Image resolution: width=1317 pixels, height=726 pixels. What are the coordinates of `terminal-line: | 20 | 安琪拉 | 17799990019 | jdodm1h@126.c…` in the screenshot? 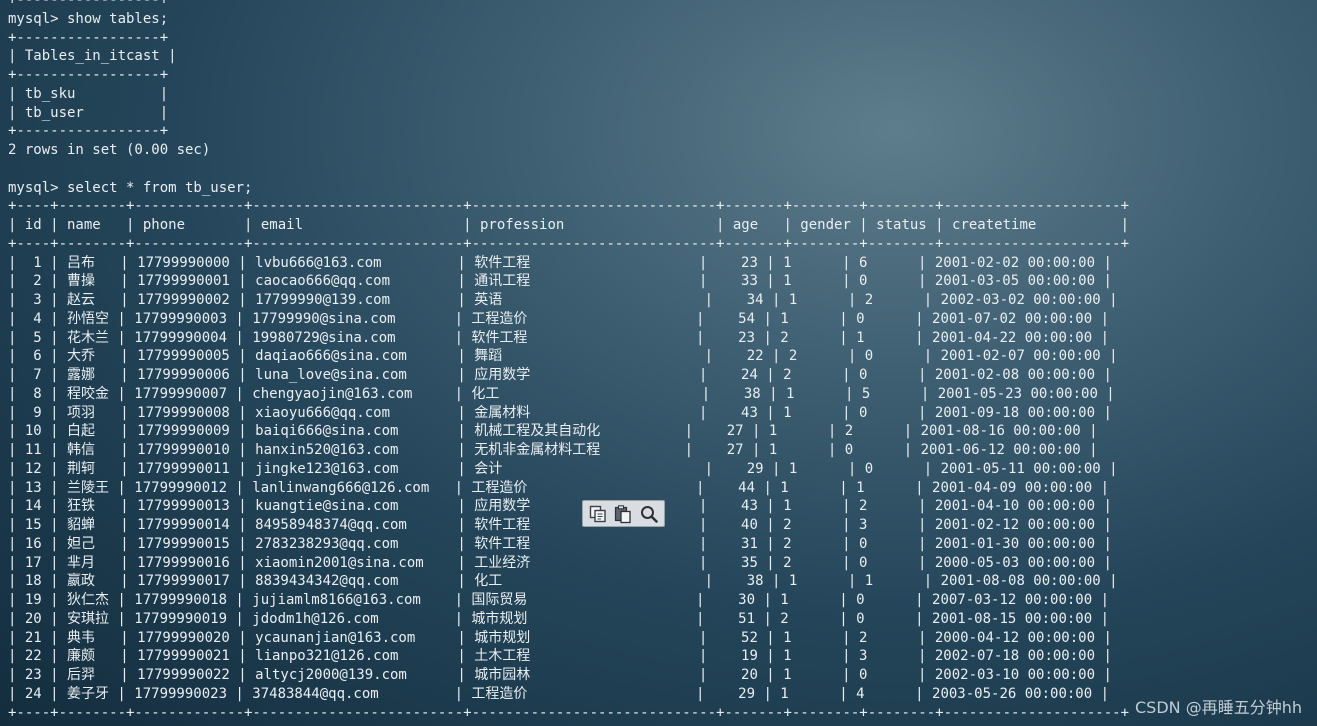 It's located at (559, 618).